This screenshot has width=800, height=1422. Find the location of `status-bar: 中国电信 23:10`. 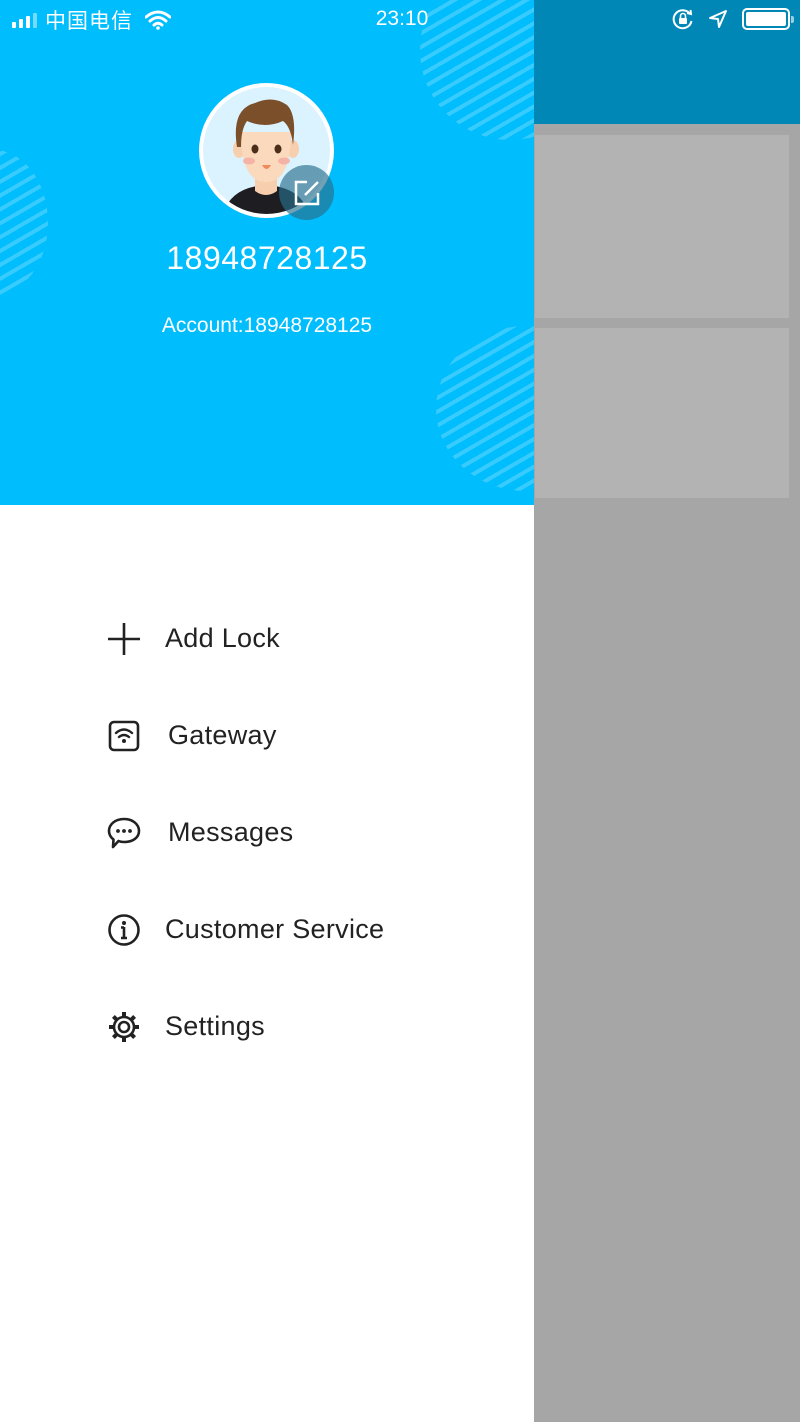

status-bar: 中国电信 23:10 is located at coordinates (400, 20).